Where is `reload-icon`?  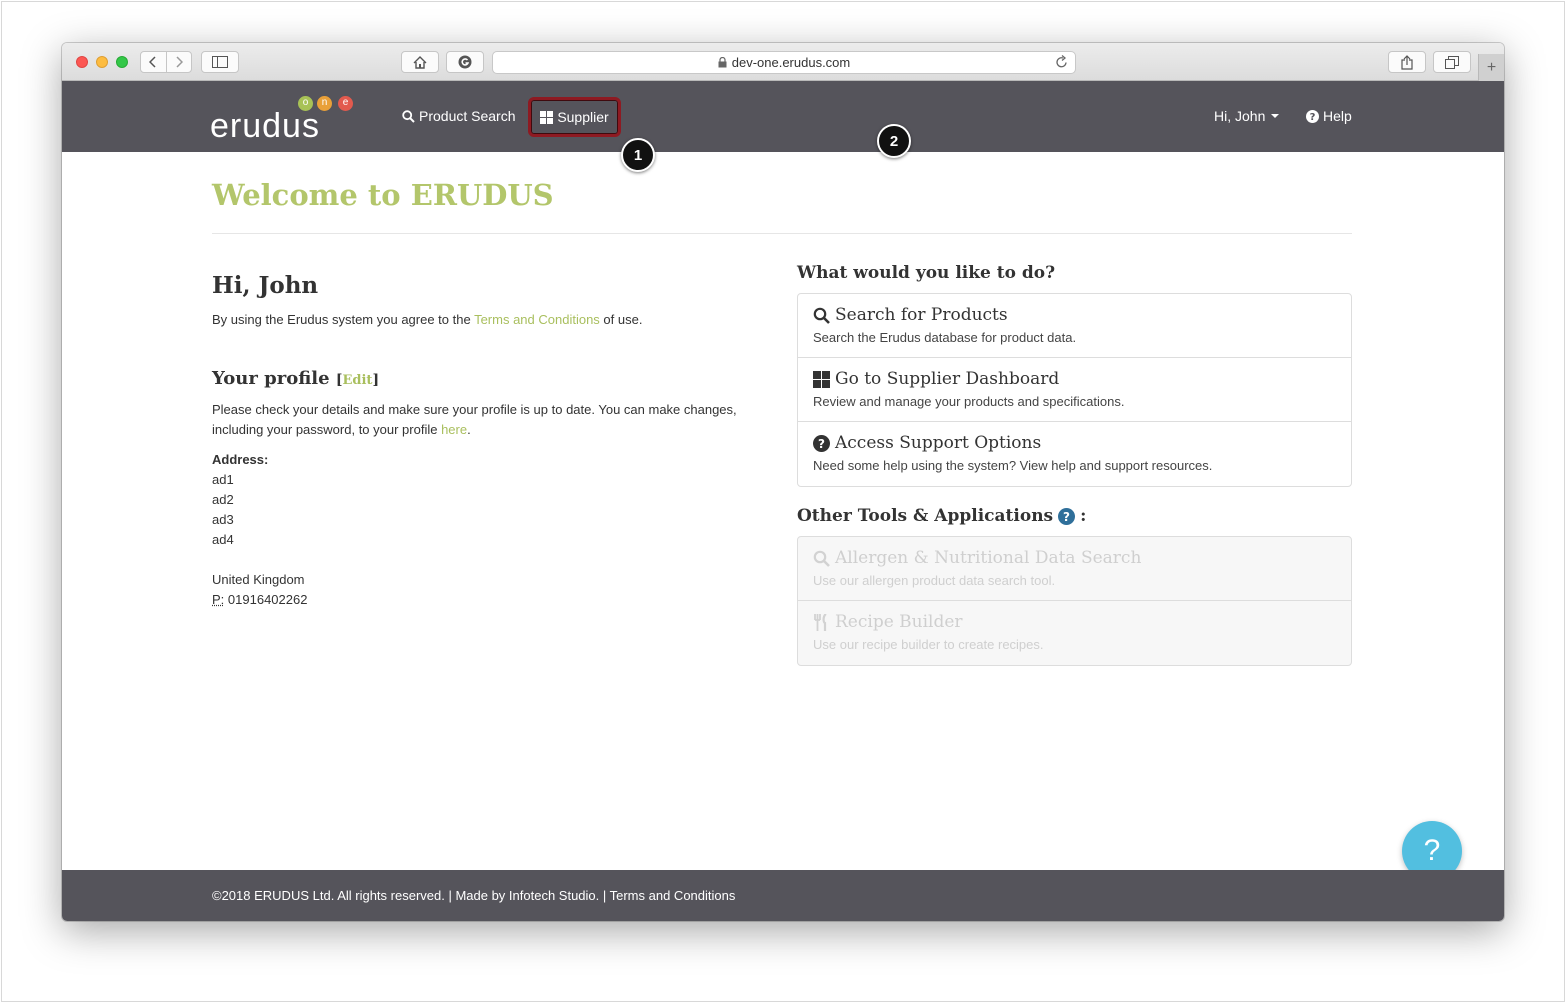 reload-icon is located at coordinates (1061, 63).